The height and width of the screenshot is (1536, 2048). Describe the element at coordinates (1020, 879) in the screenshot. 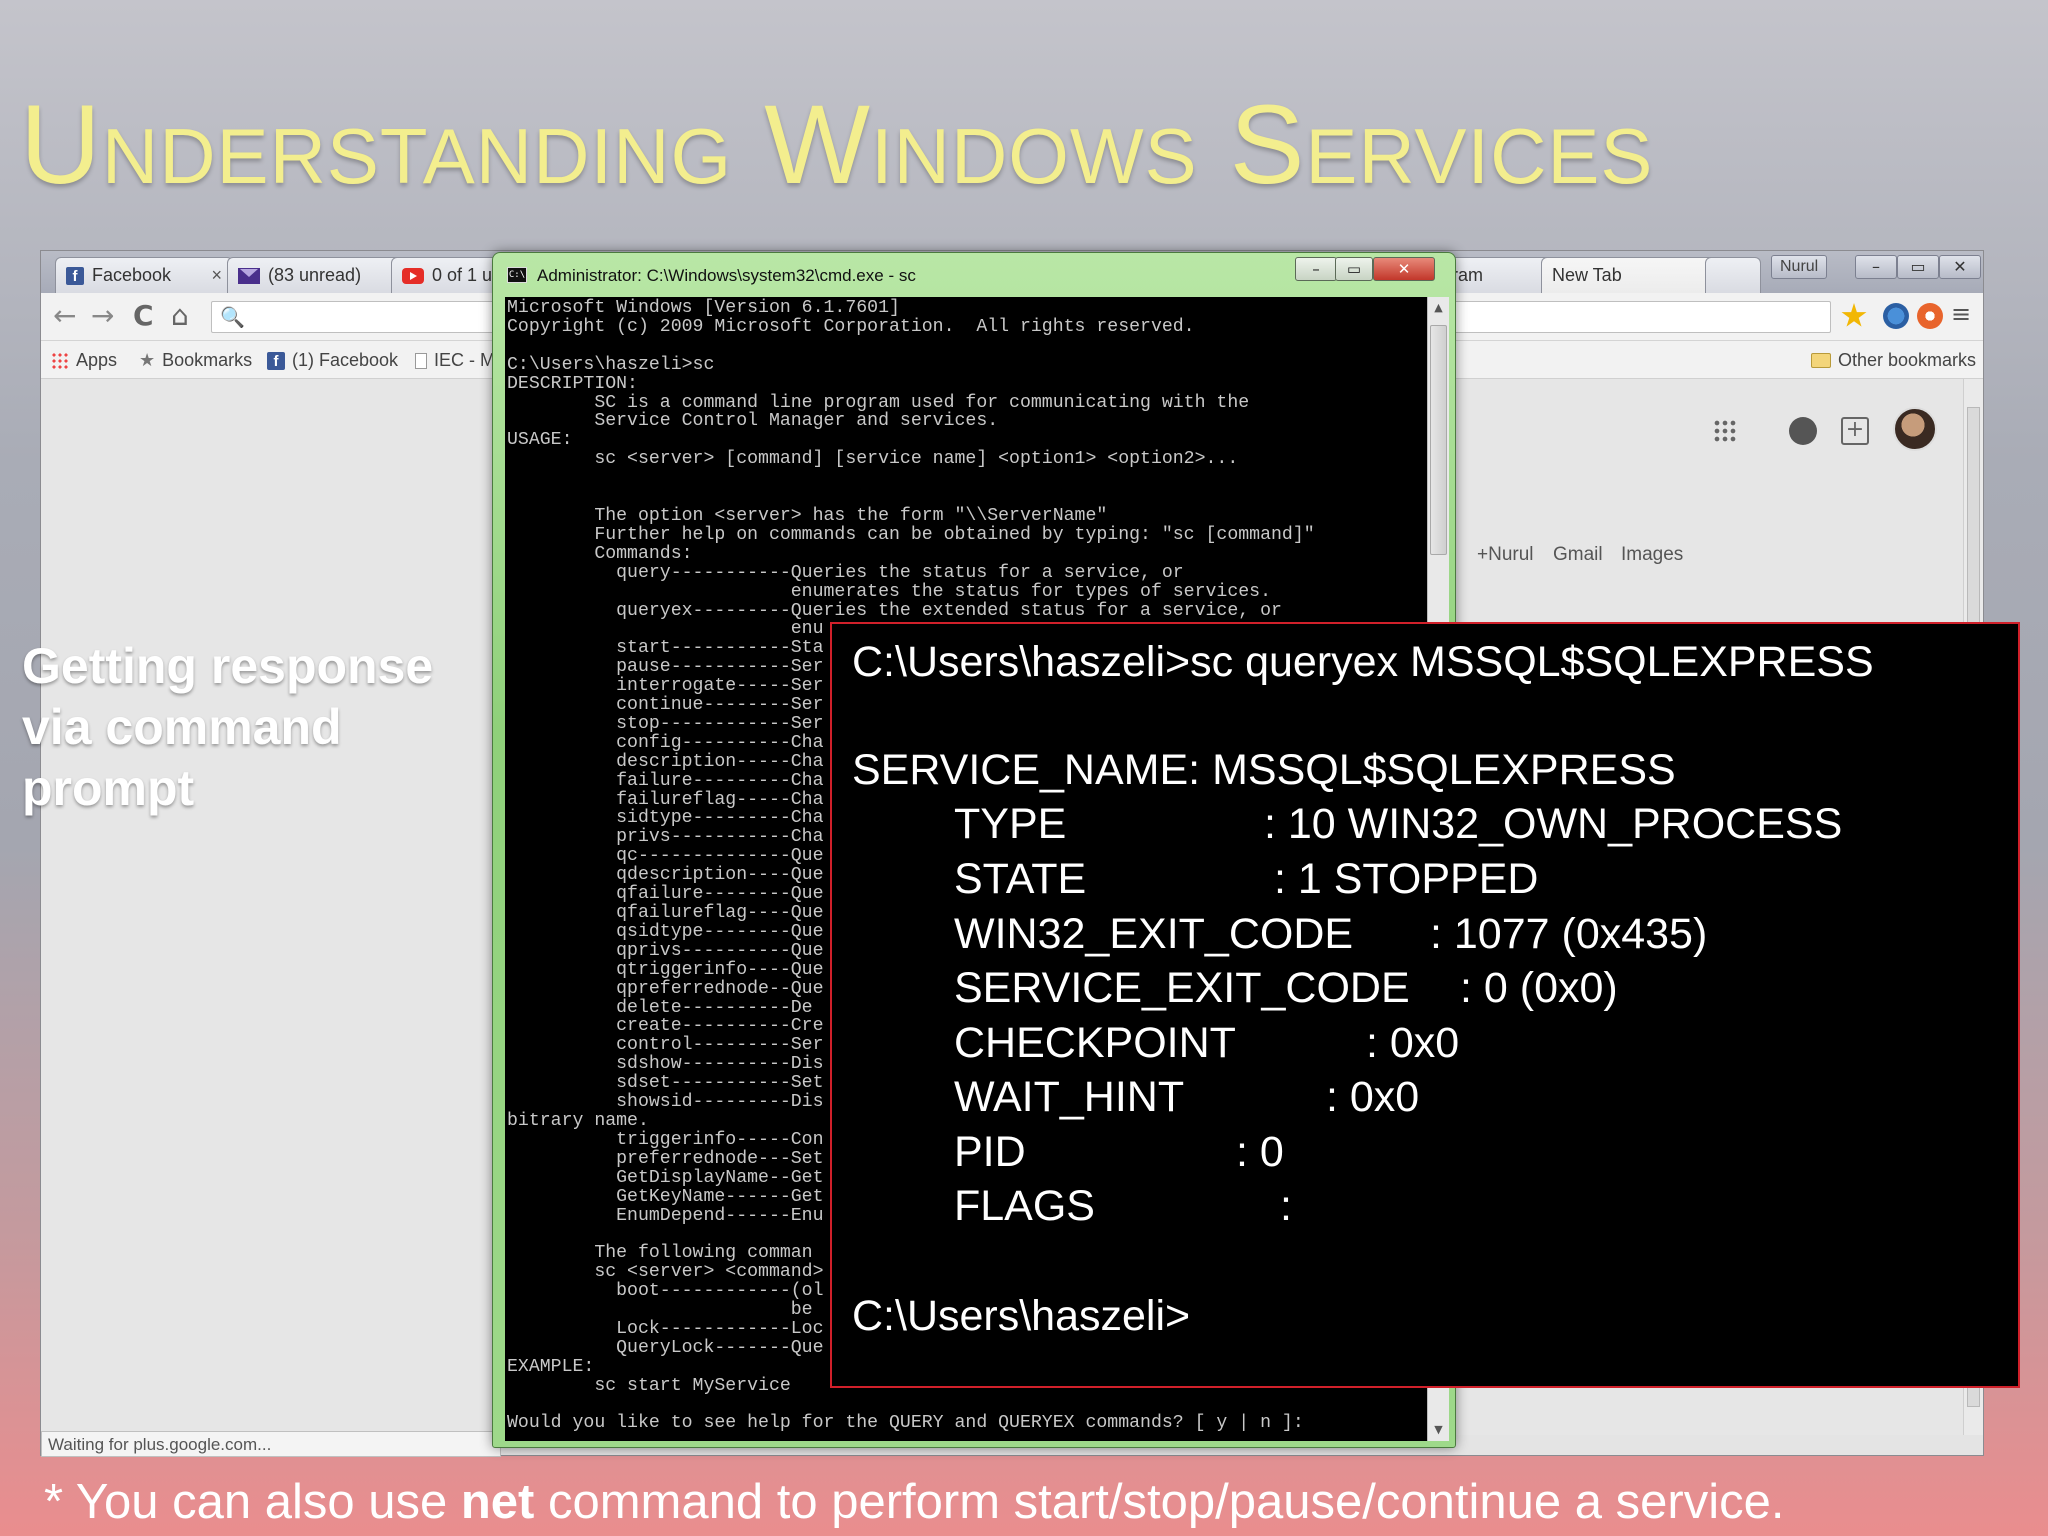

I see `field-key: STATE` at that location.